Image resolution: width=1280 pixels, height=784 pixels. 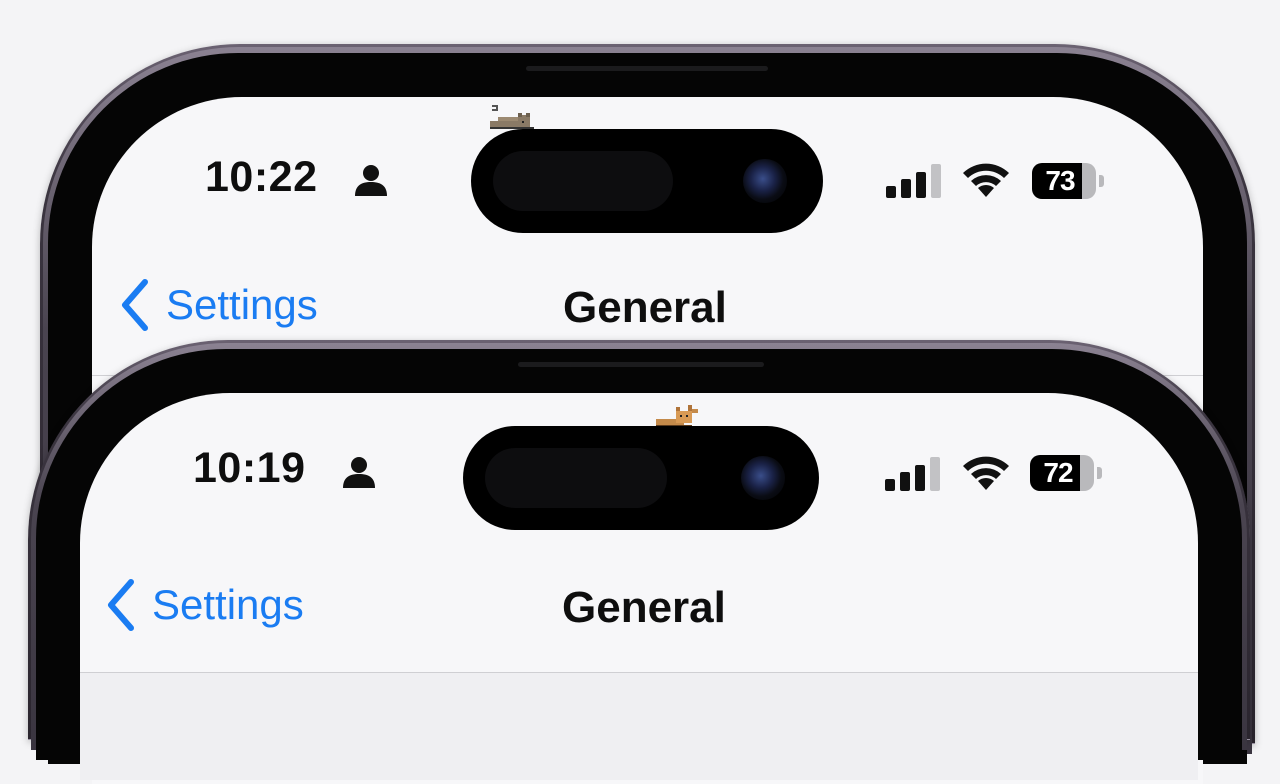 I want to click on battery-icon: 72, so click(x=1066, y=473).